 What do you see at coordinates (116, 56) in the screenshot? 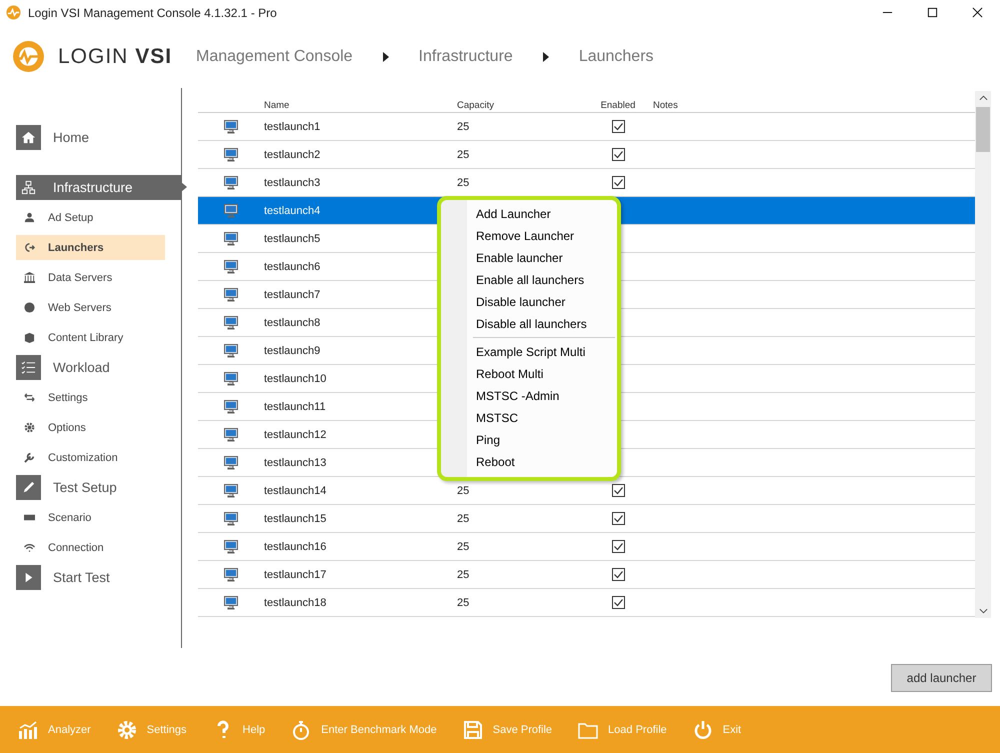
I see `logo-text: LOGIN VSI` at bounding box center [116, 56].